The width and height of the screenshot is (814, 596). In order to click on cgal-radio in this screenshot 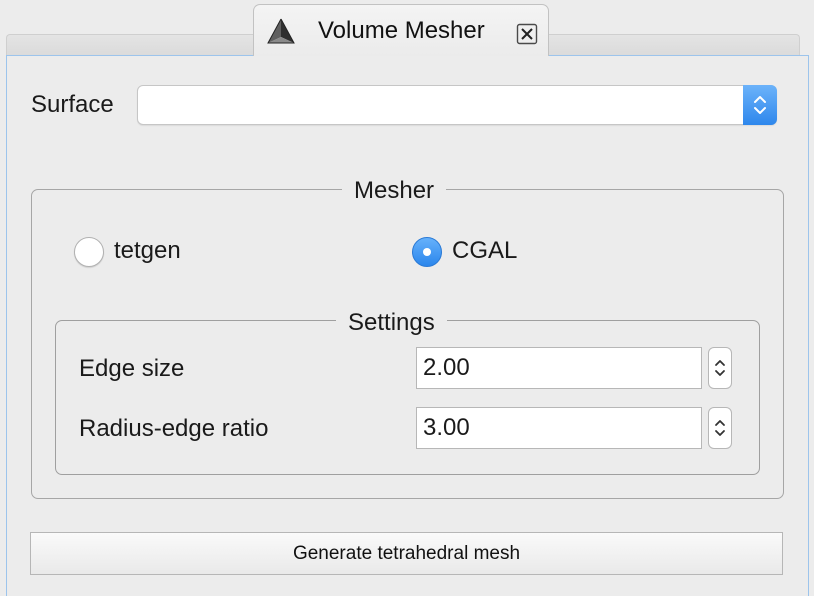, I will do `click(427, 252)`.